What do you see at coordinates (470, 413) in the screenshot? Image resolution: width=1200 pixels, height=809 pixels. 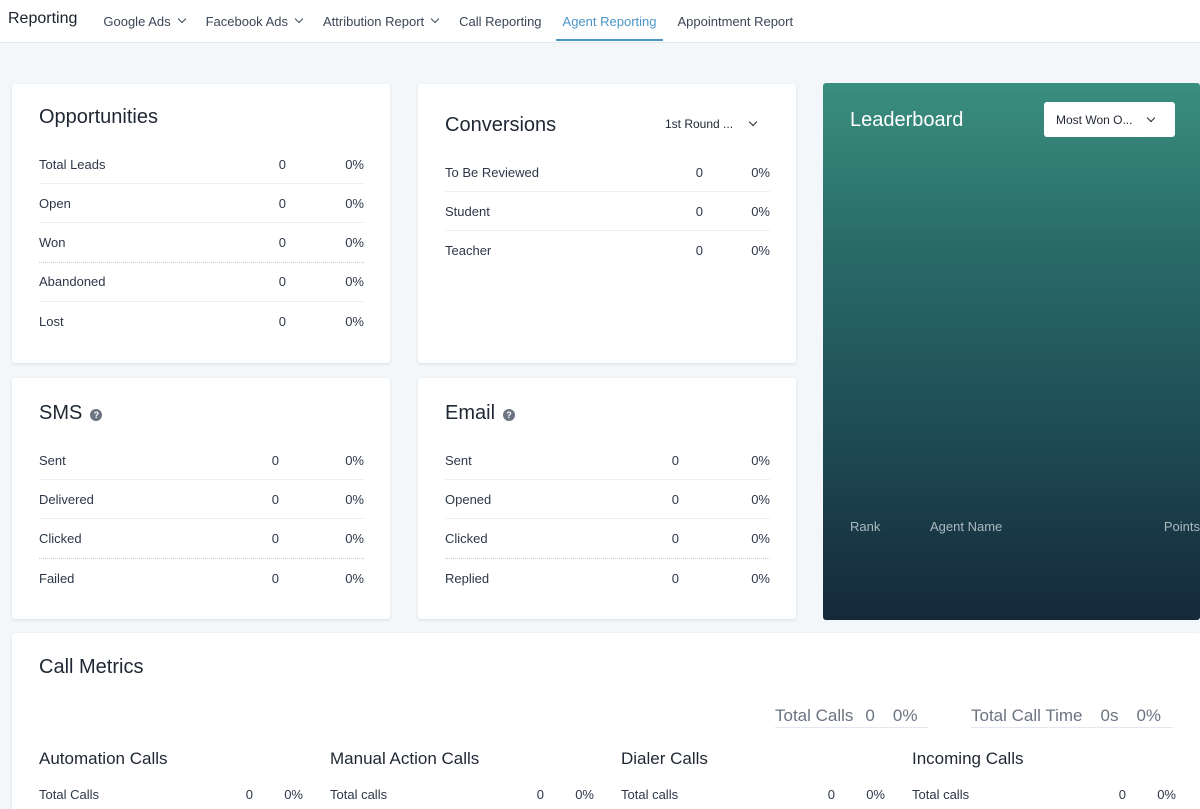 I see `card-title-text: Email` at bounding box center [470, 413].